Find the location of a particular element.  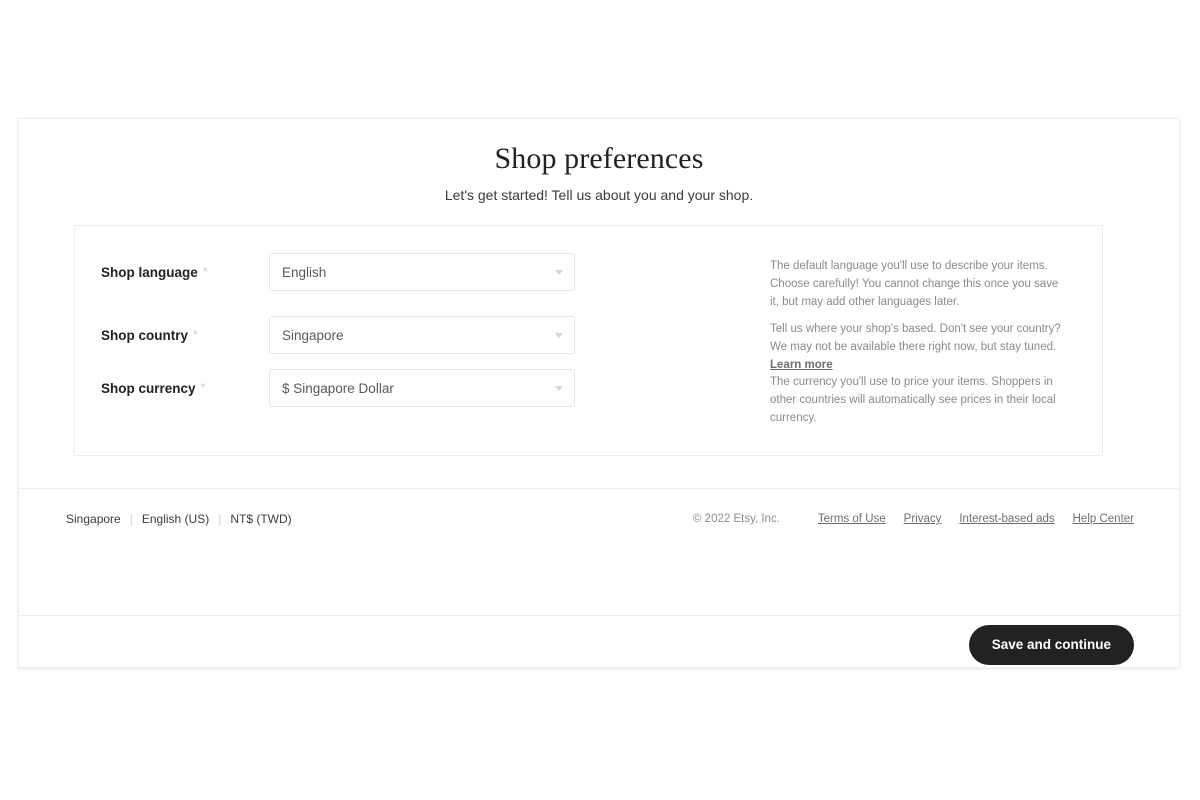

label-shop-language: Shop language * is located at coordinates (154, 272).